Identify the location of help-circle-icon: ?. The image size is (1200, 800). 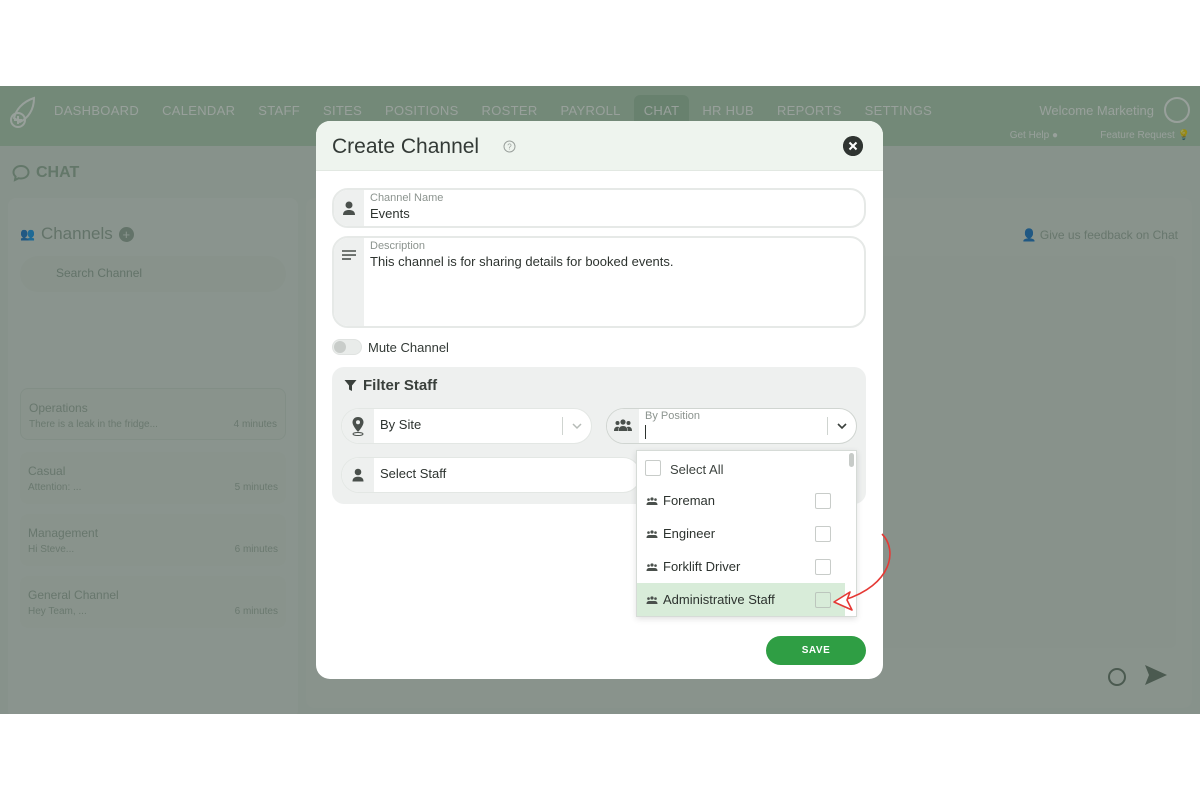
(509, 146).